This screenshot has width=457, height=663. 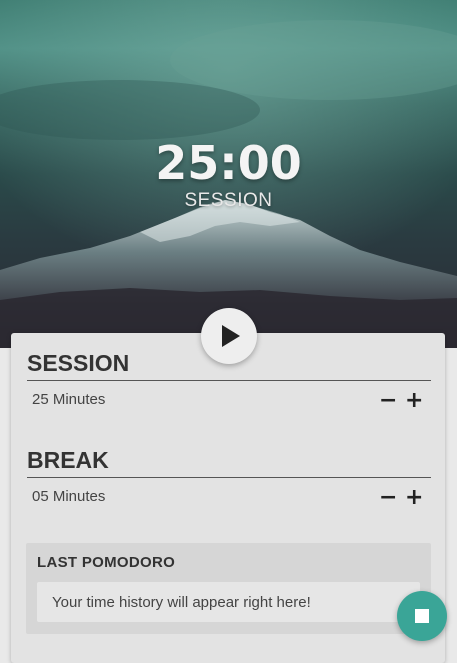 What do you see at coordinates (228, 200) in the screenshot?
I see `timer-mode-label: SESSION` at bounding box center [228, 200].